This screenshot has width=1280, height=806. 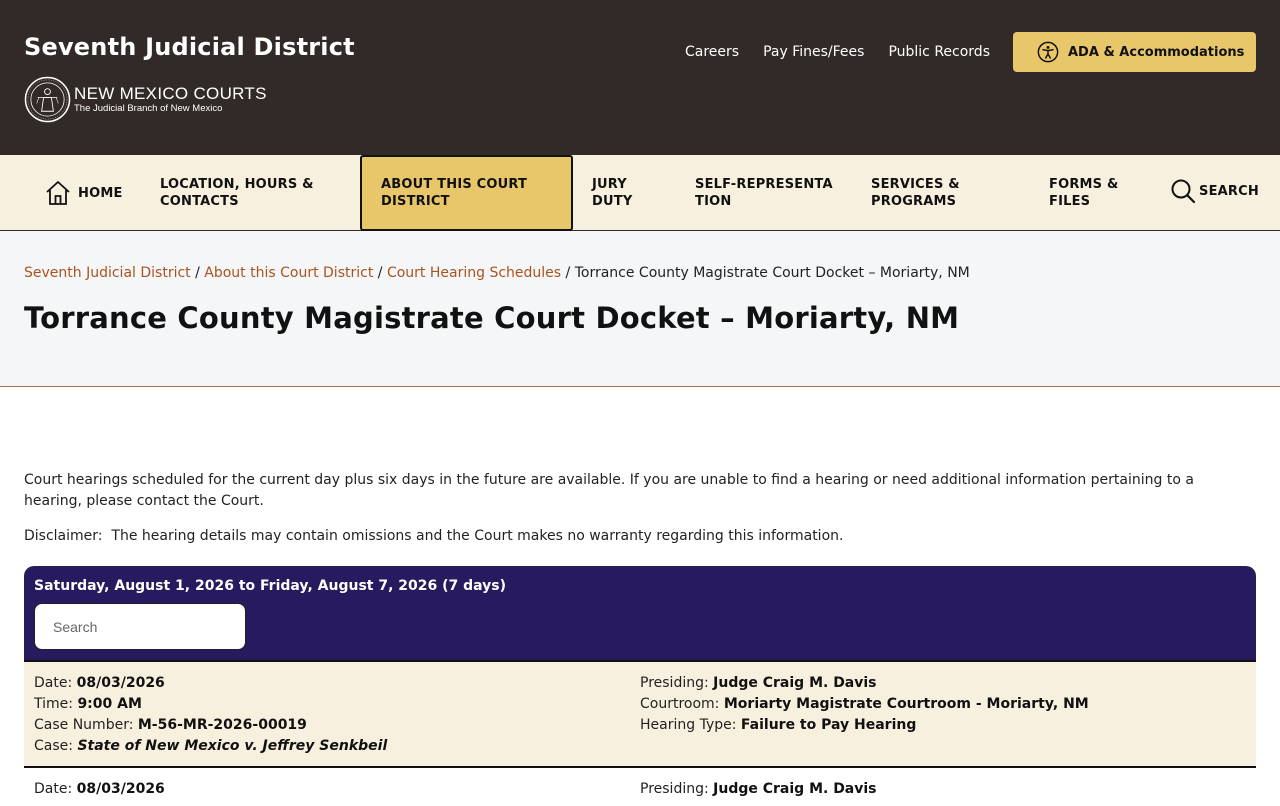 I want to click on case-number-label: Case Number:, so click(x=84, y=725).